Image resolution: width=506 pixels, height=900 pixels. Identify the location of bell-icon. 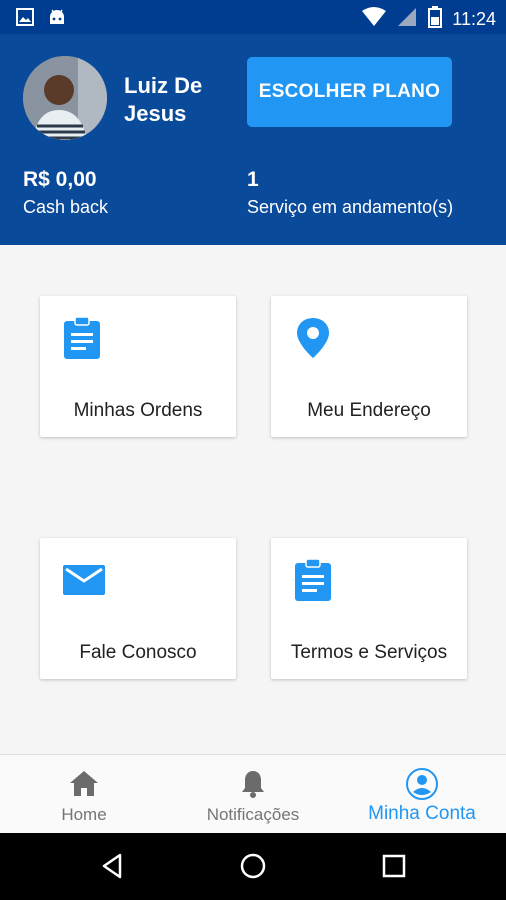
(253, 784).